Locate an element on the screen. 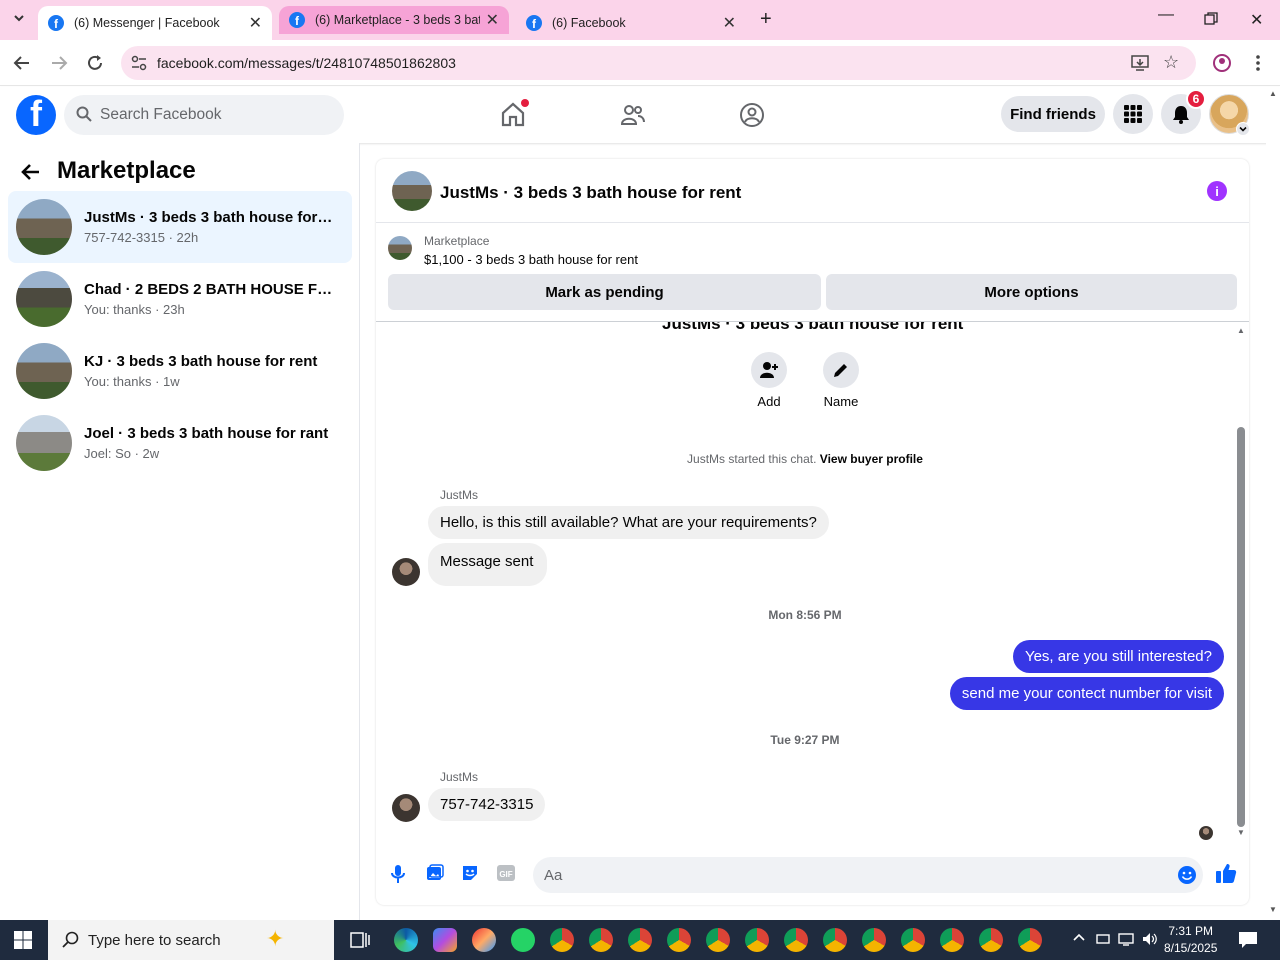  info-icon: i is located at coordinates (1217, 191).